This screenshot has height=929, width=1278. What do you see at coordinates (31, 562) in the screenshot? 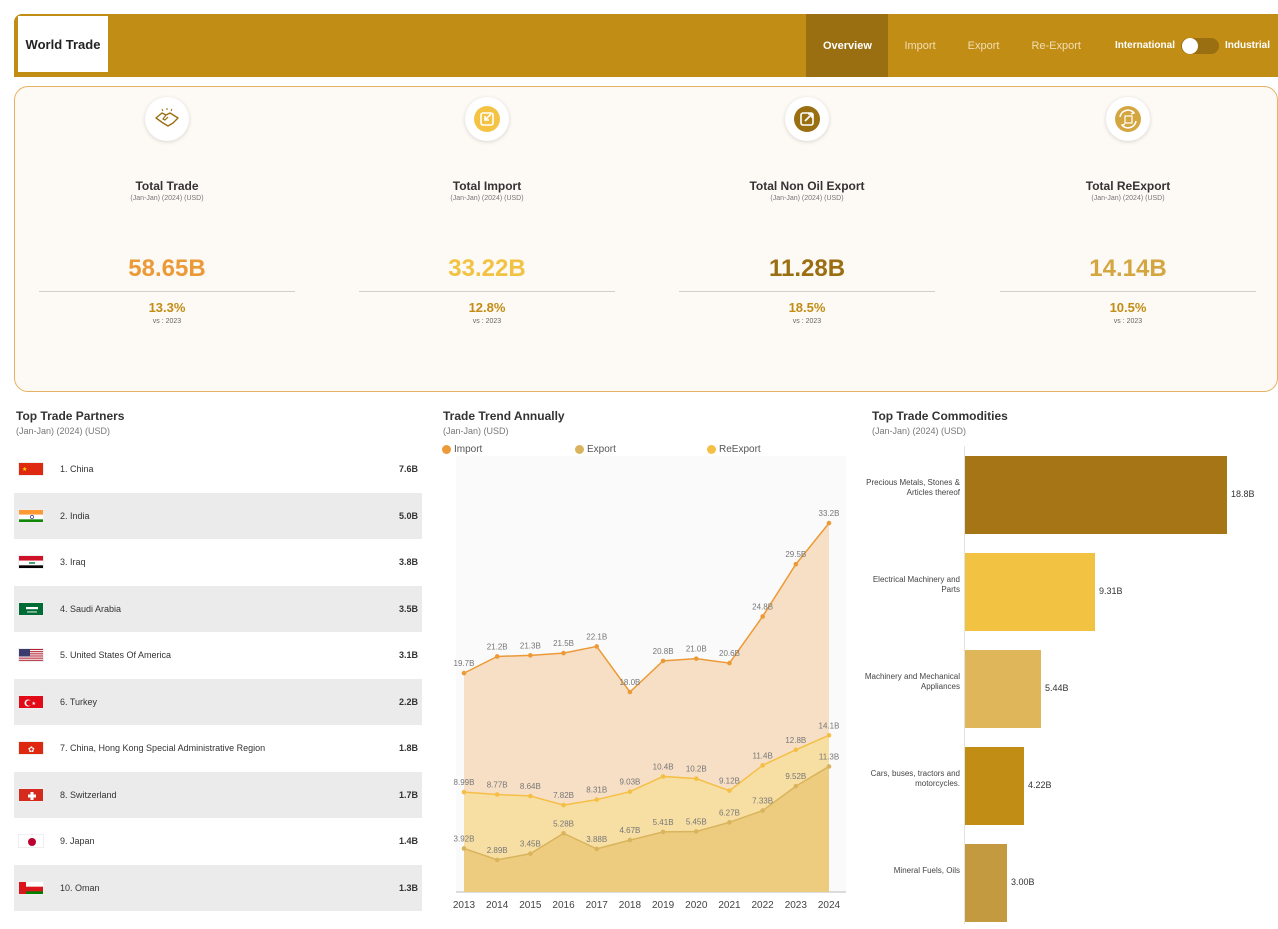
I see `iraq-flag-icon` at bounding box center [31, 562].